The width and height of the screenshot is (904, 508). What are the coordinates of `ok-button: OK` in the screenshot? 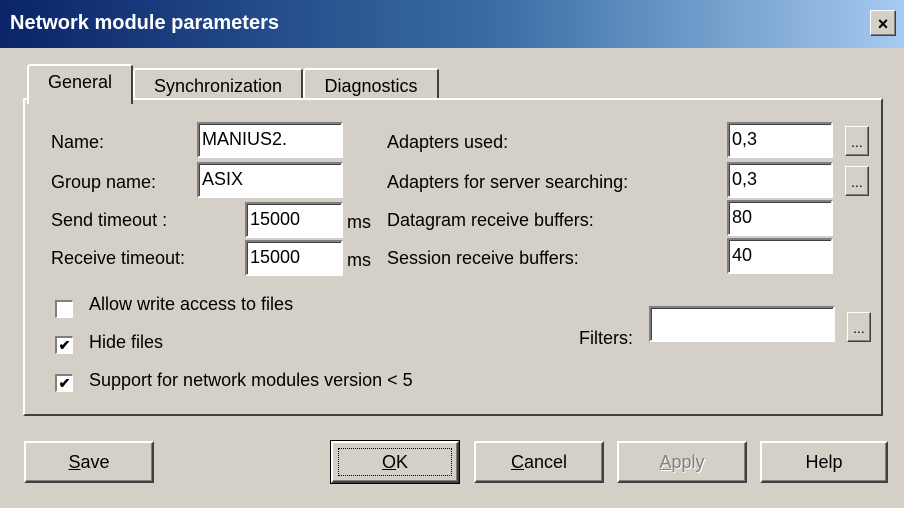 It's located at (395, 462).